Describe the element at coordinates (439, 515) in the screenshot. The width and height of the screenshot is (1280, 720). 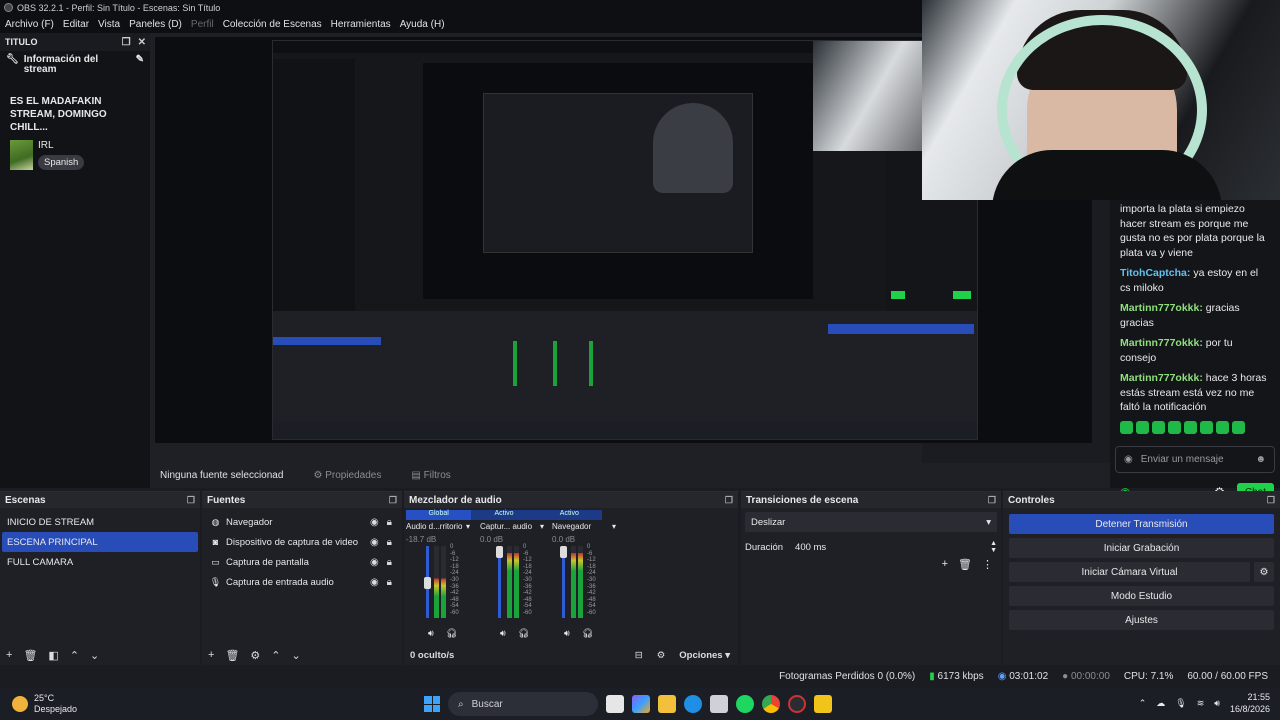
I see `tab-global: Global` at that location.